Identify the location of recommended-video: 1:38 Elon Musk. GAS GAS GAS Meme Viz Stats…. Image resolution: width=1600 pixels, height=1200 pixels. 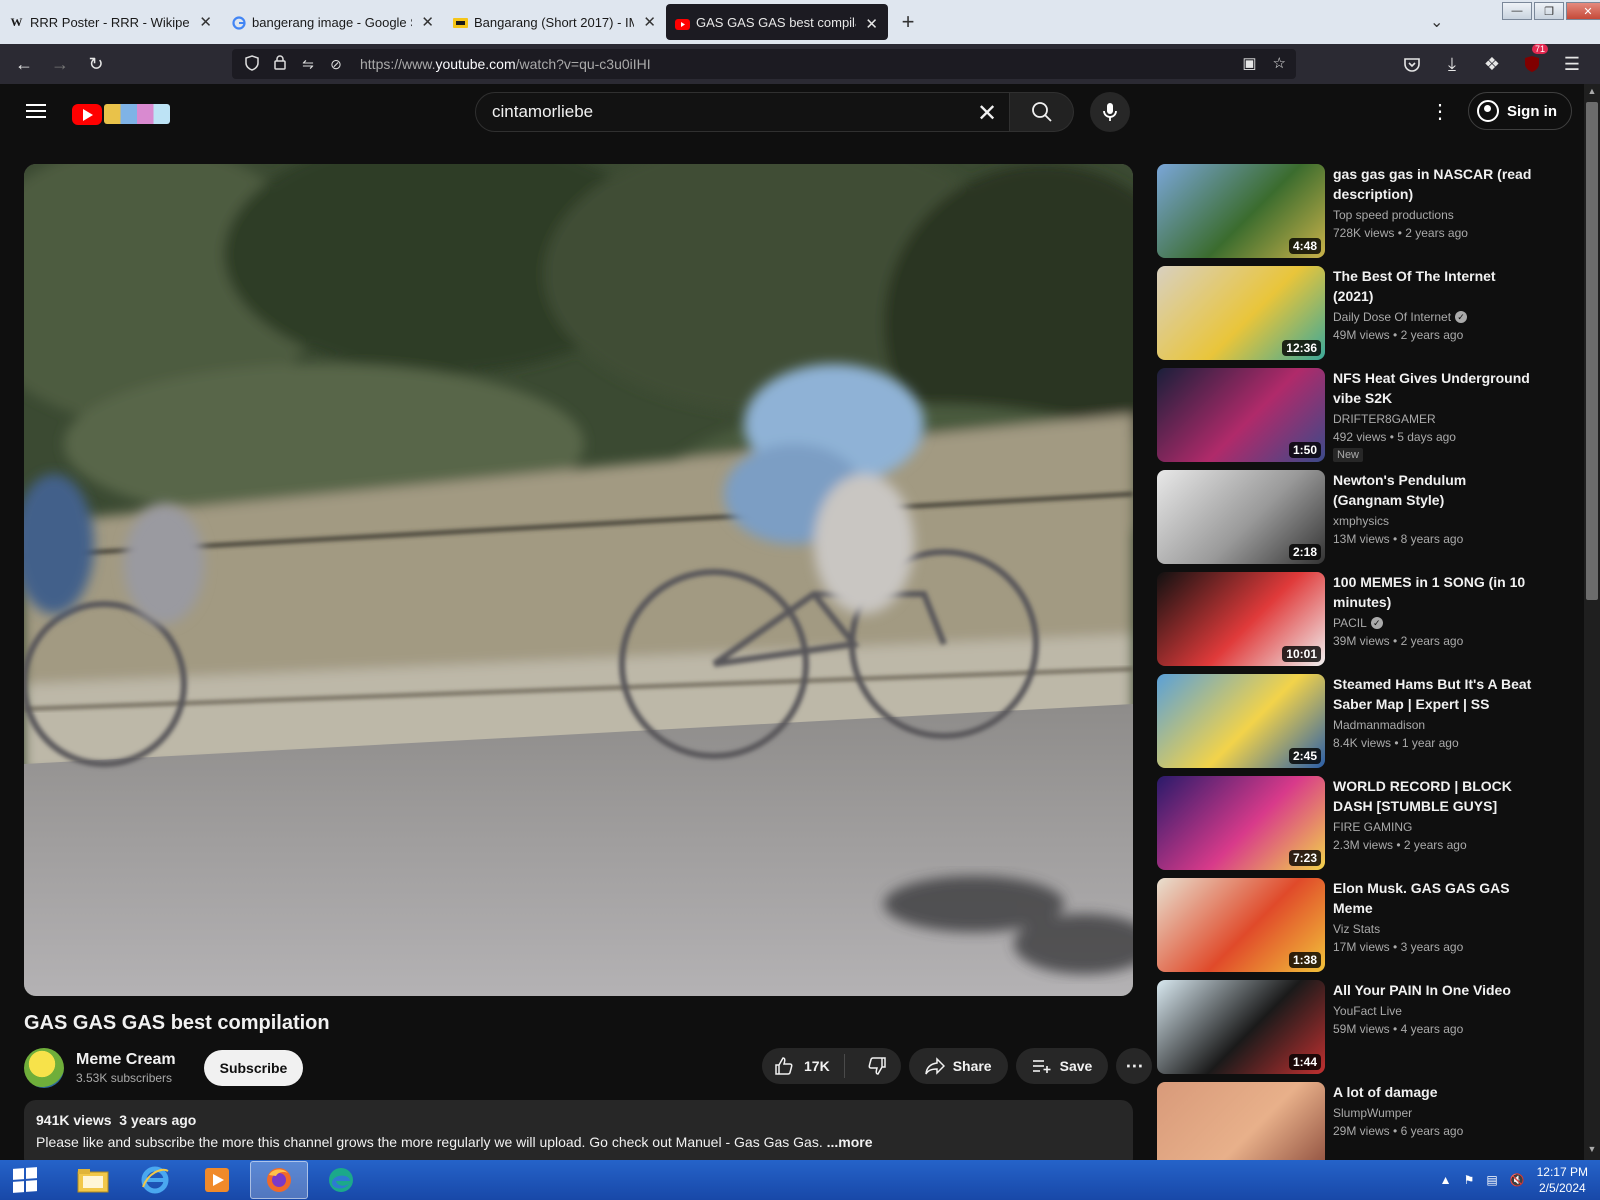
(1347, 929).